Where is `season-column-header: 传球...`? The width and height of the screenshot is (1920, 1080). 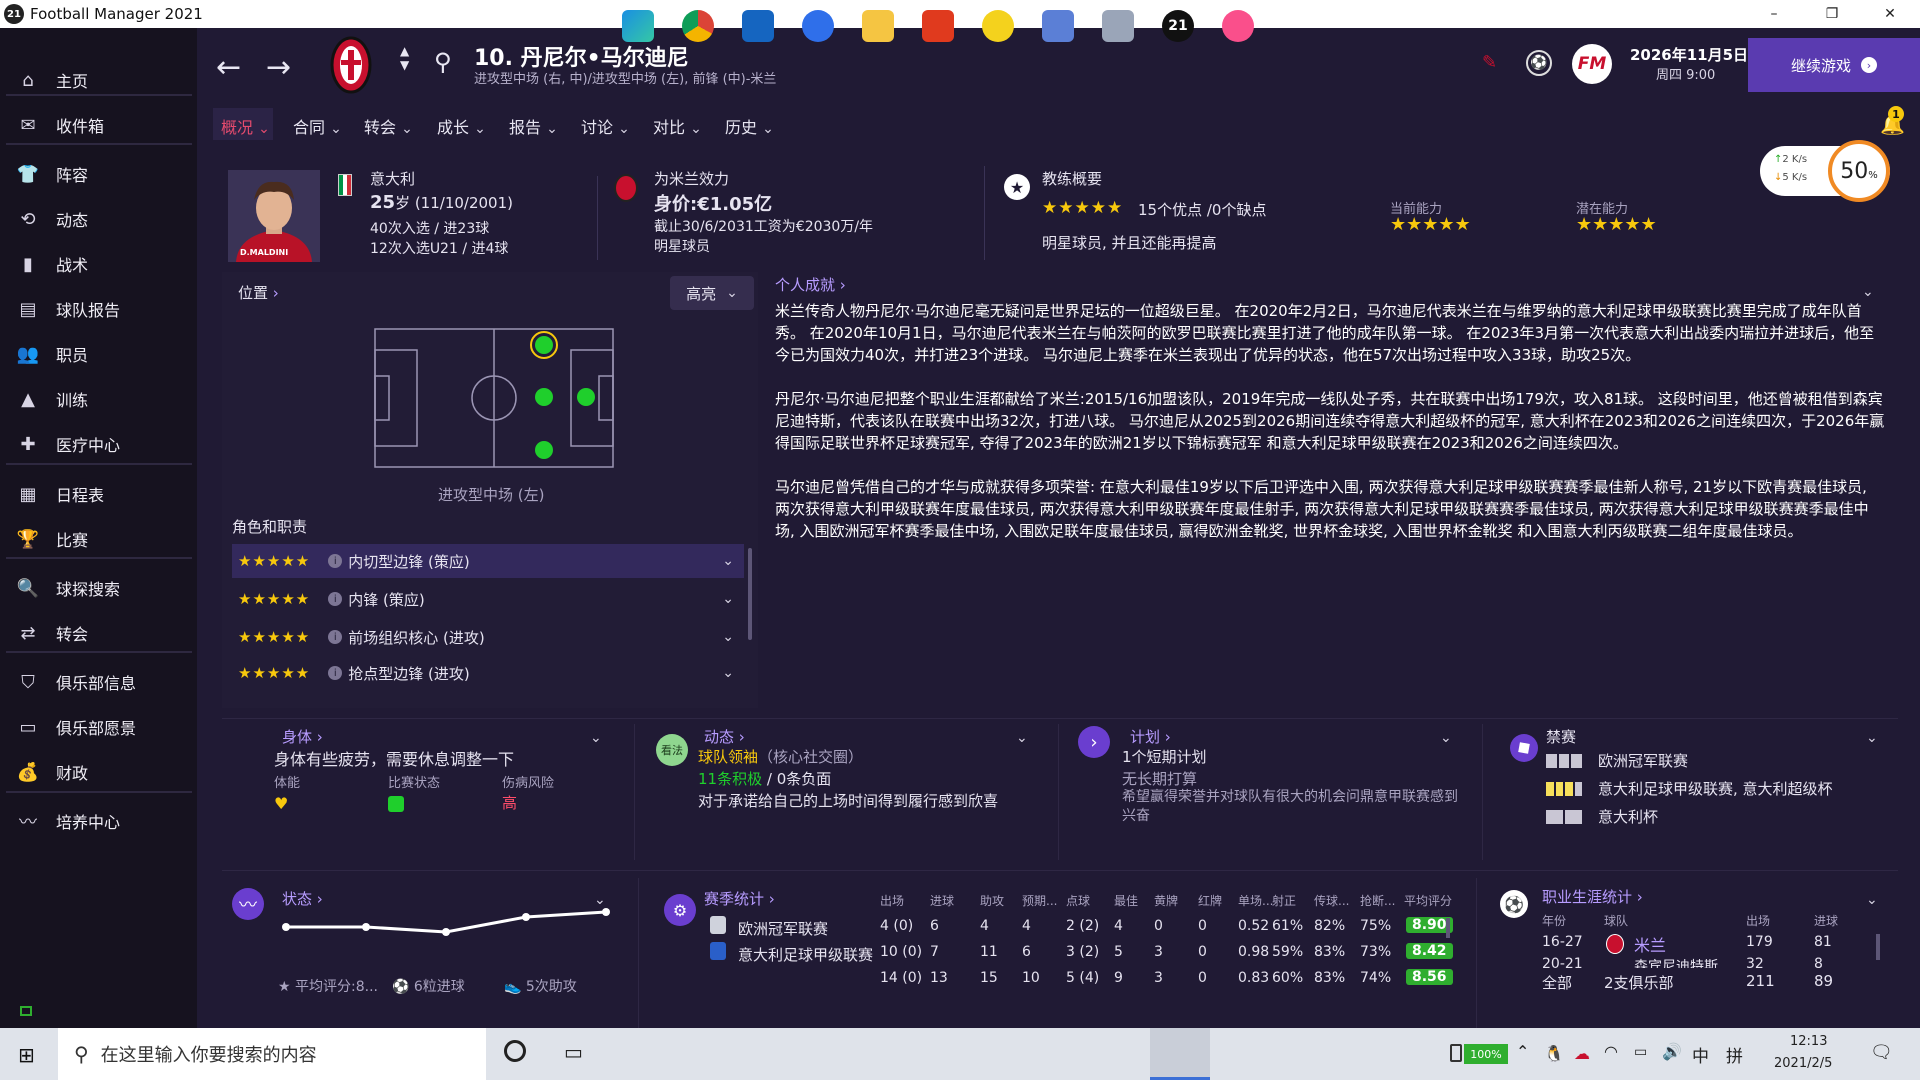 season-column-header: 传球... is located at coordinates (1331, 900).